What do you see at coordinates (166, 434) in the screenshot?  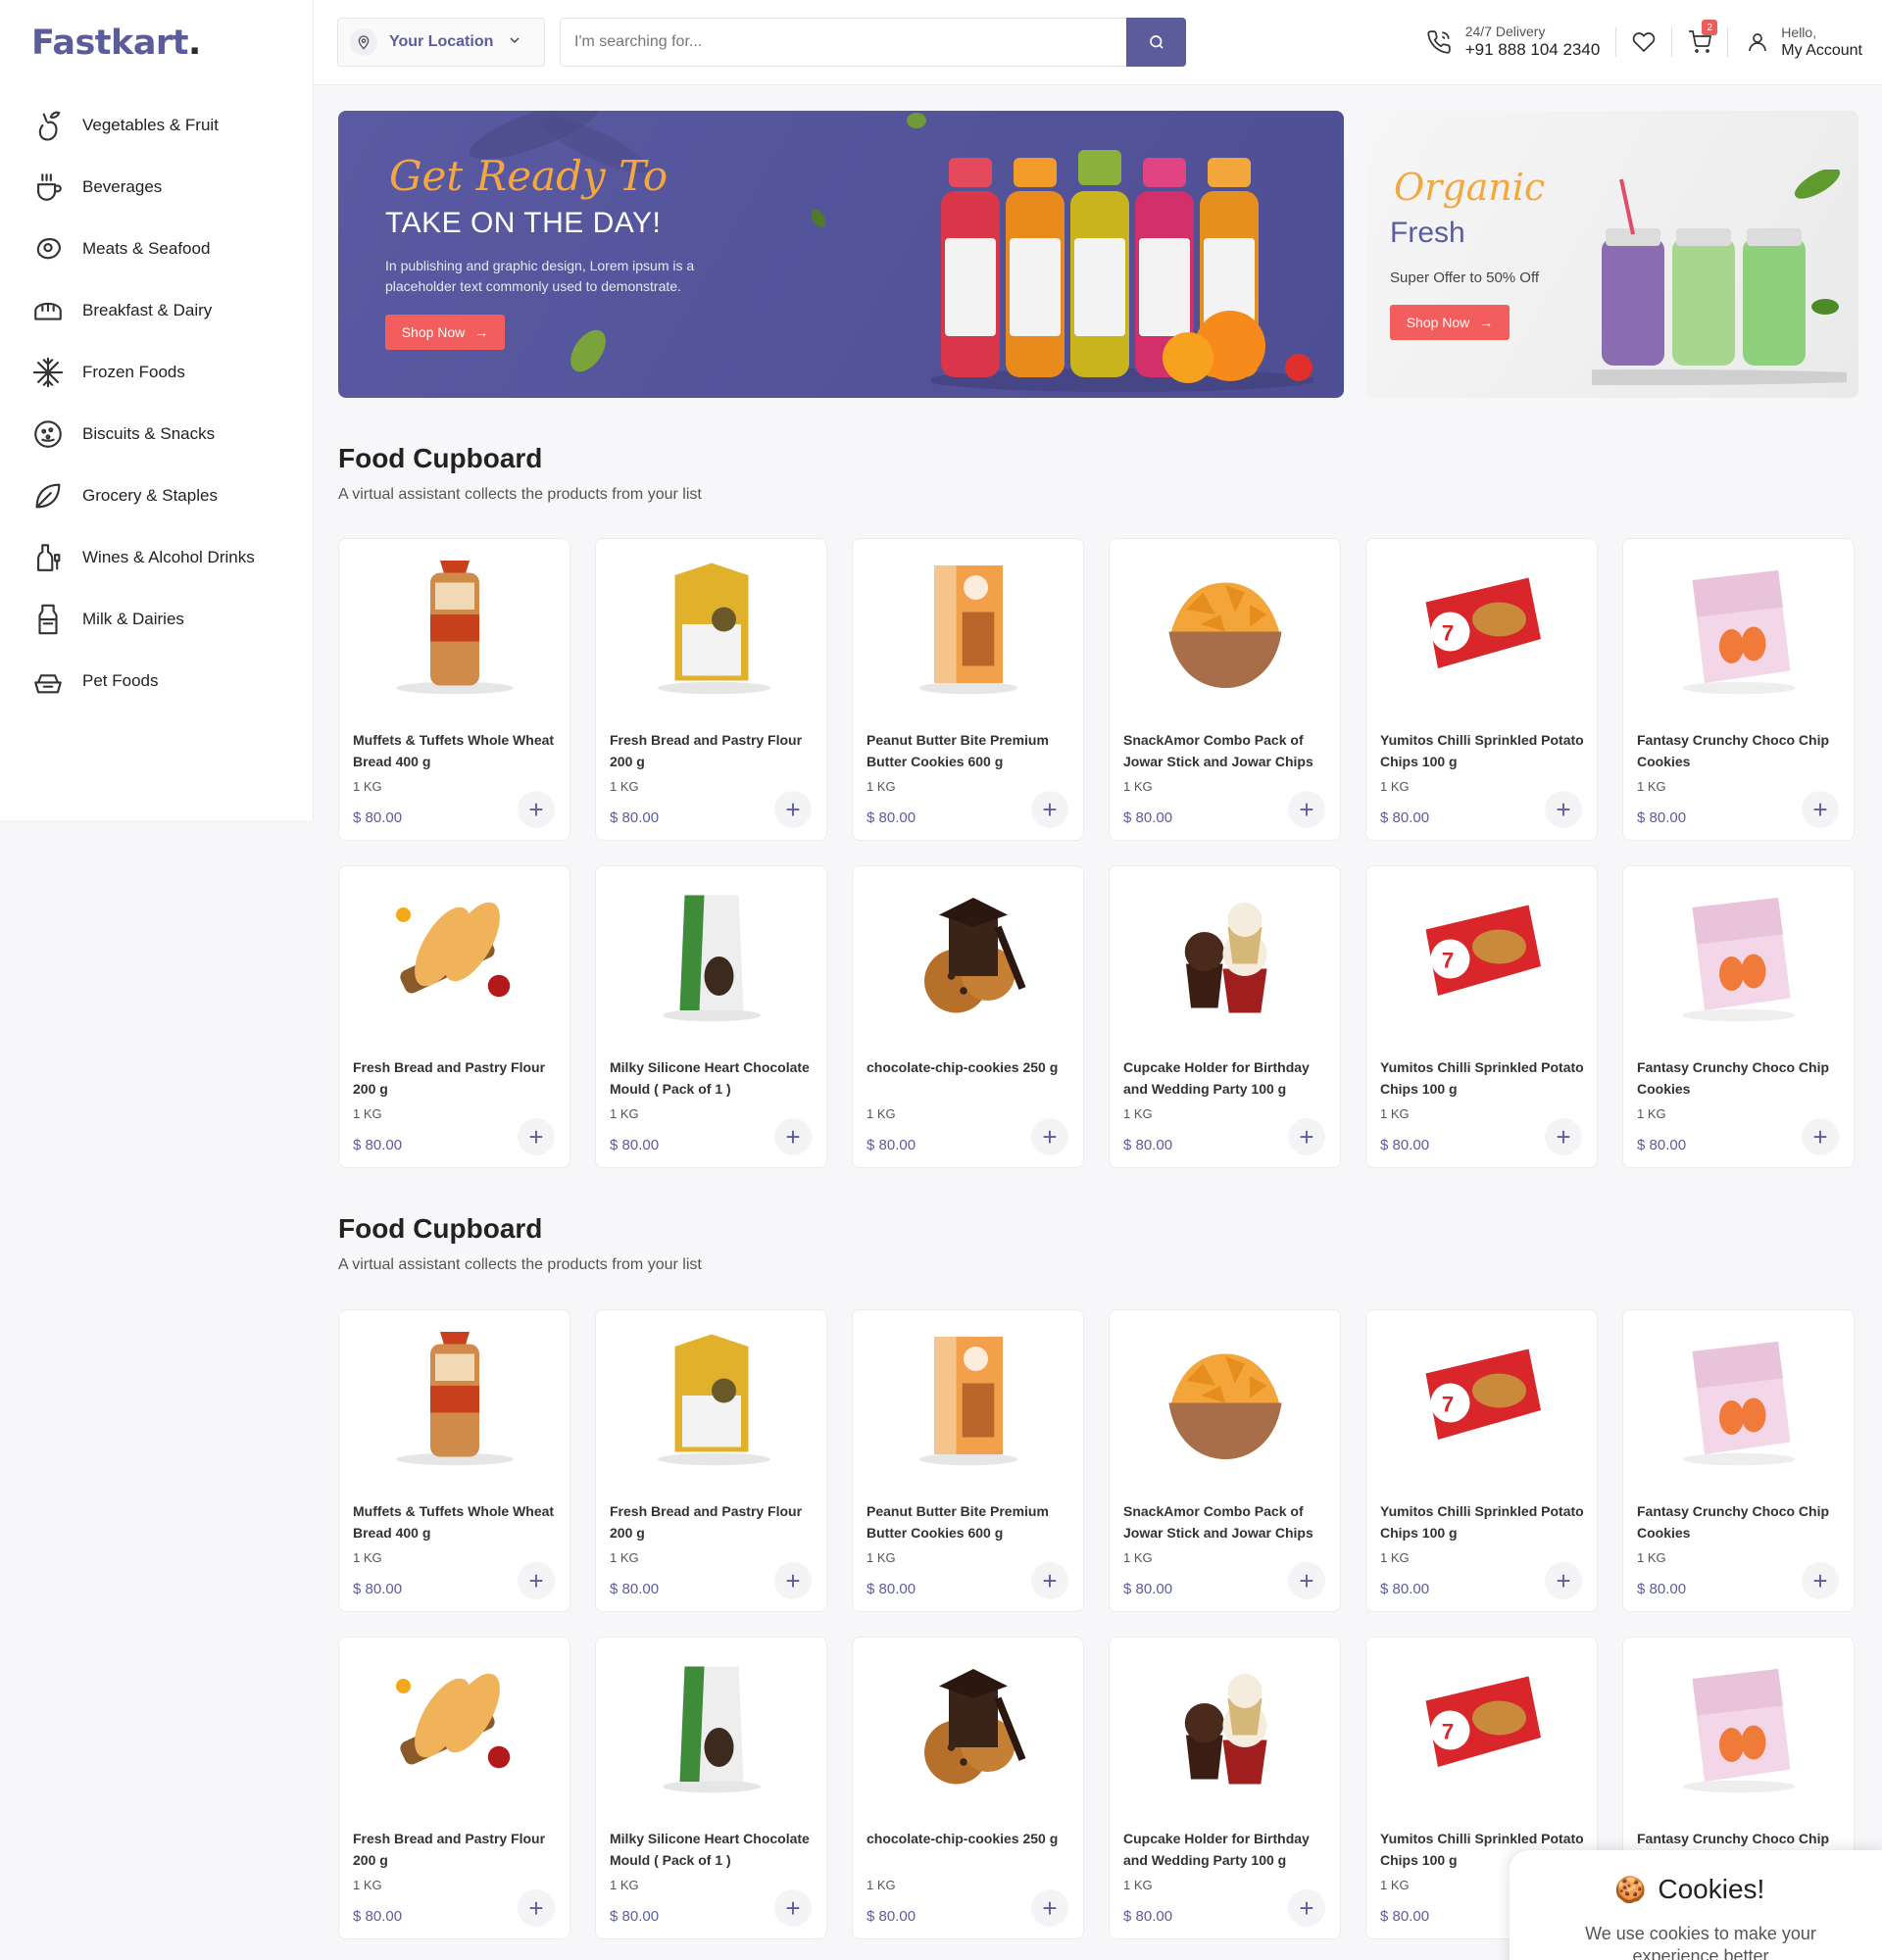 I see `sidebar-item-biscuits-snacks: Biscuits & Snacks` at bounding box center [166, 434].